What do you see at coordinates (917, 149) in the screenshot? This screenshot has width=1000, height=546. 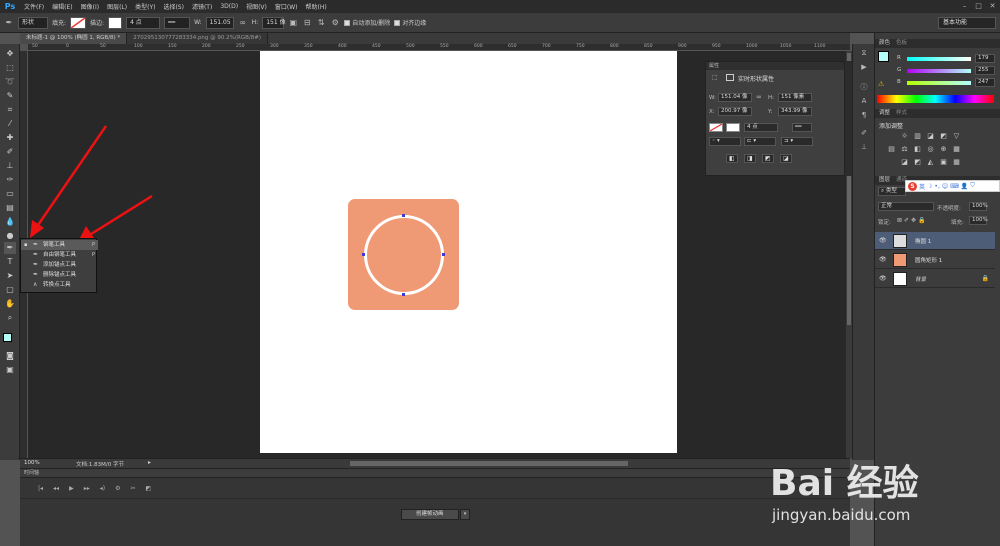 I see `bw-icon: ◧` at bounding box center [917, 149].